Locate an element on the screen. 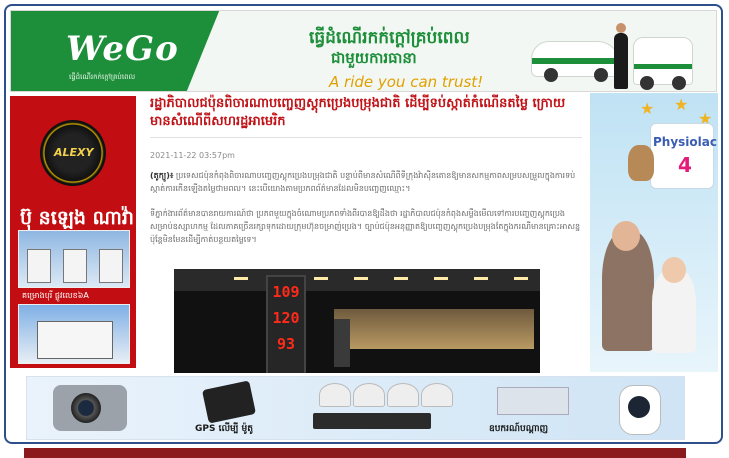 Image resolution: width=729 pixels, height=458 pixels. article-photo: 109 120 93 is located at coordinates (357, 321).